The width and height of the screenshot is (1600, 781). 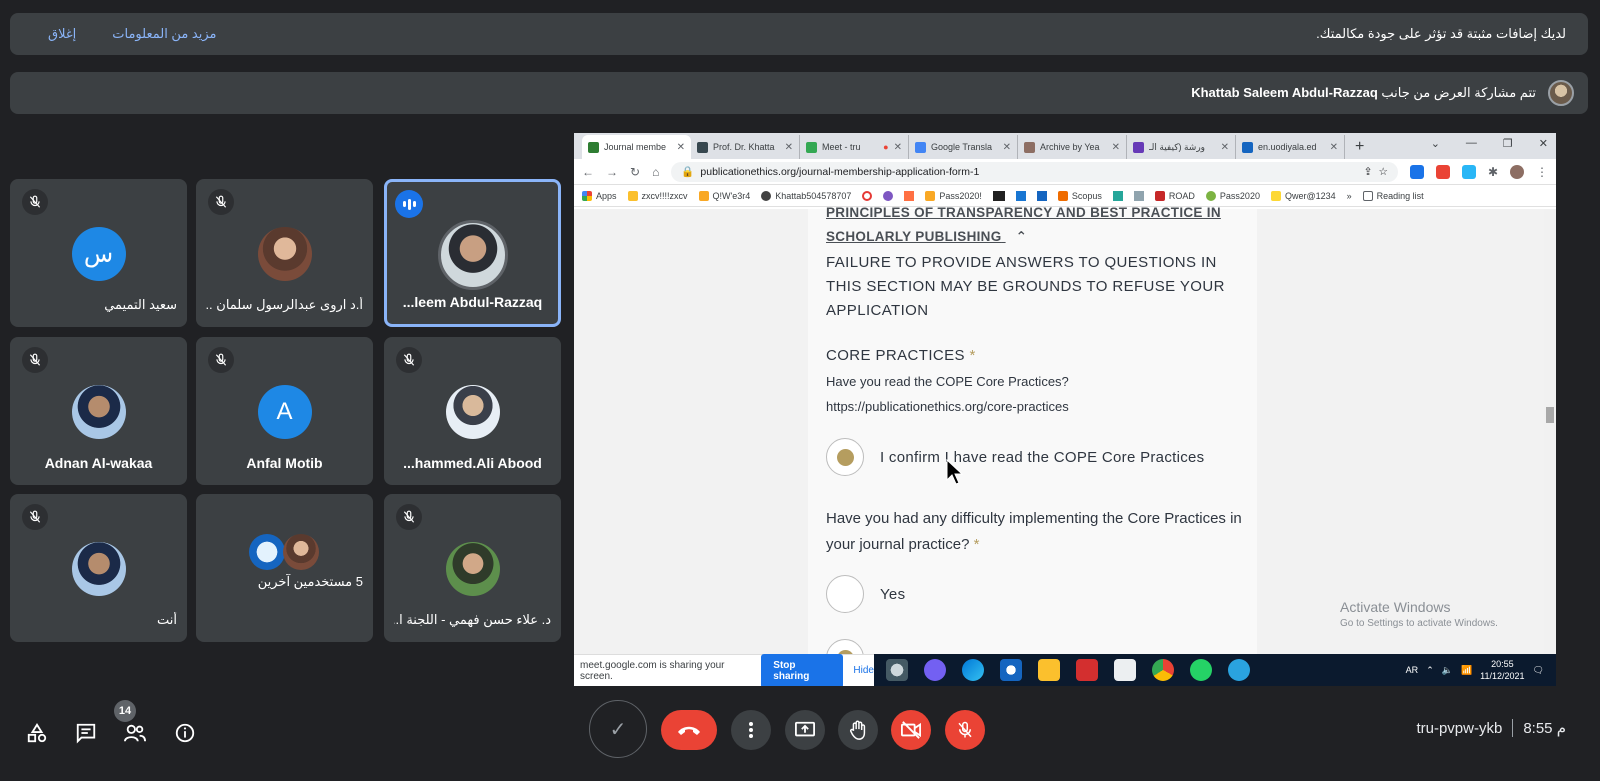 I want to click on participant-tile-others: 5 مستخدمين آخرين, so click(x=284, y=568).